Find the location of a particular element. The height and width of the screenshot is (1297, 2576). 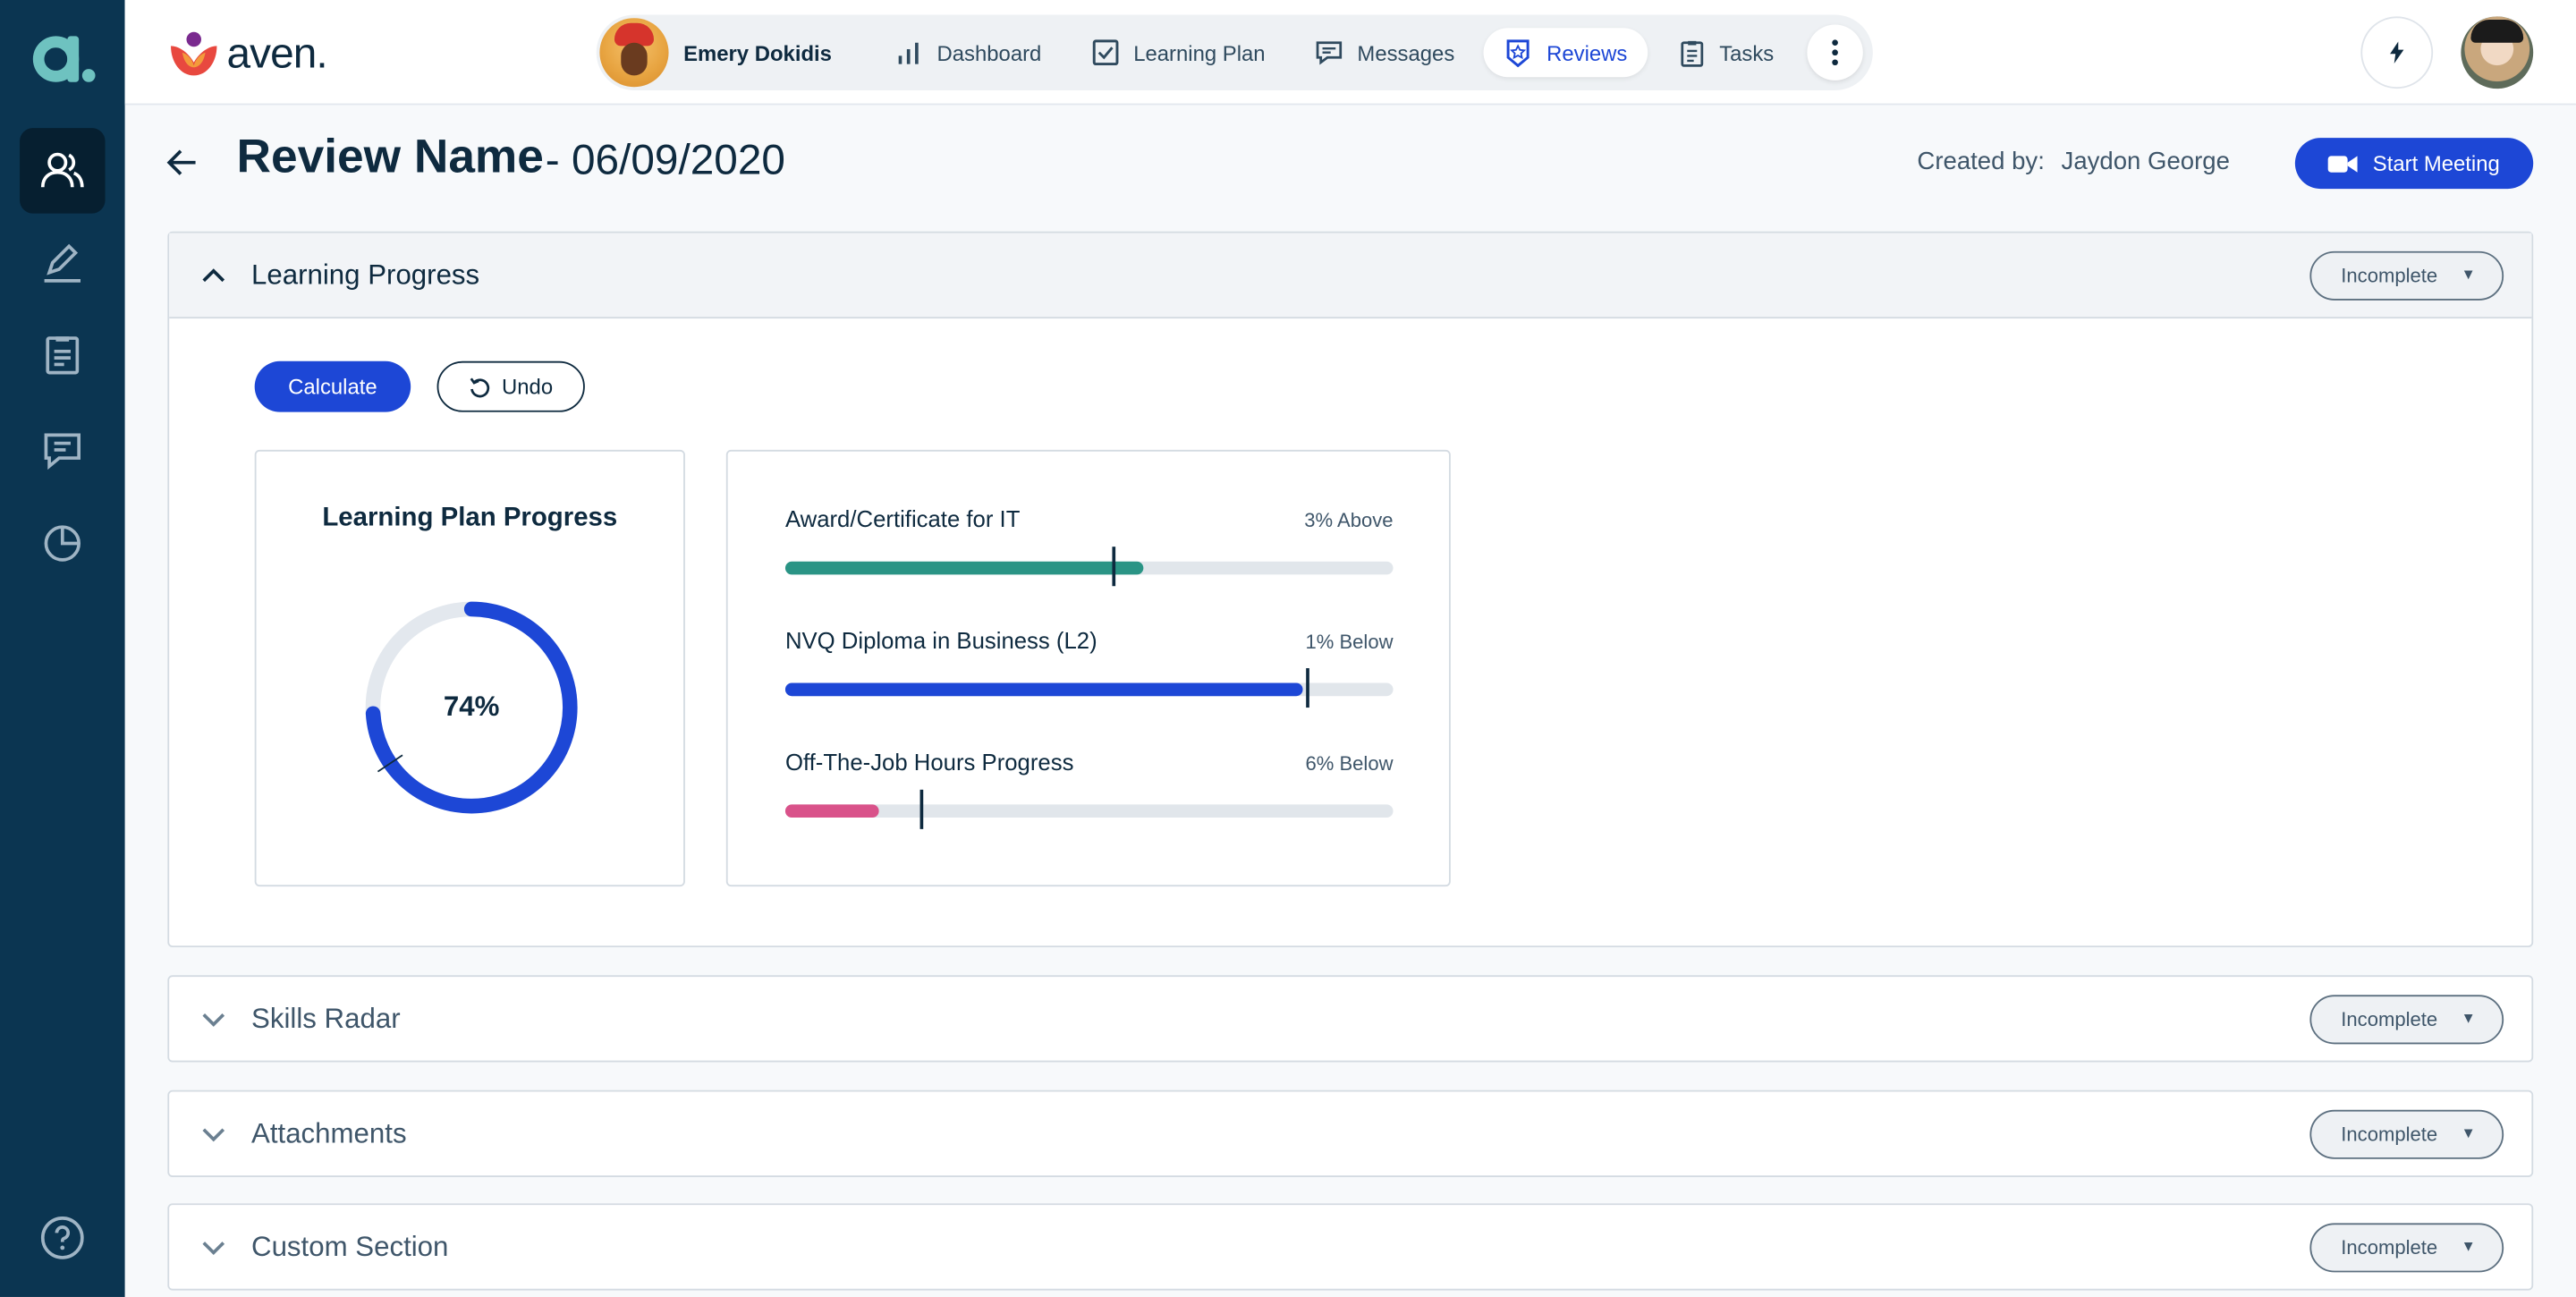

video-camera-icon is located at coordinates (2343, 163).